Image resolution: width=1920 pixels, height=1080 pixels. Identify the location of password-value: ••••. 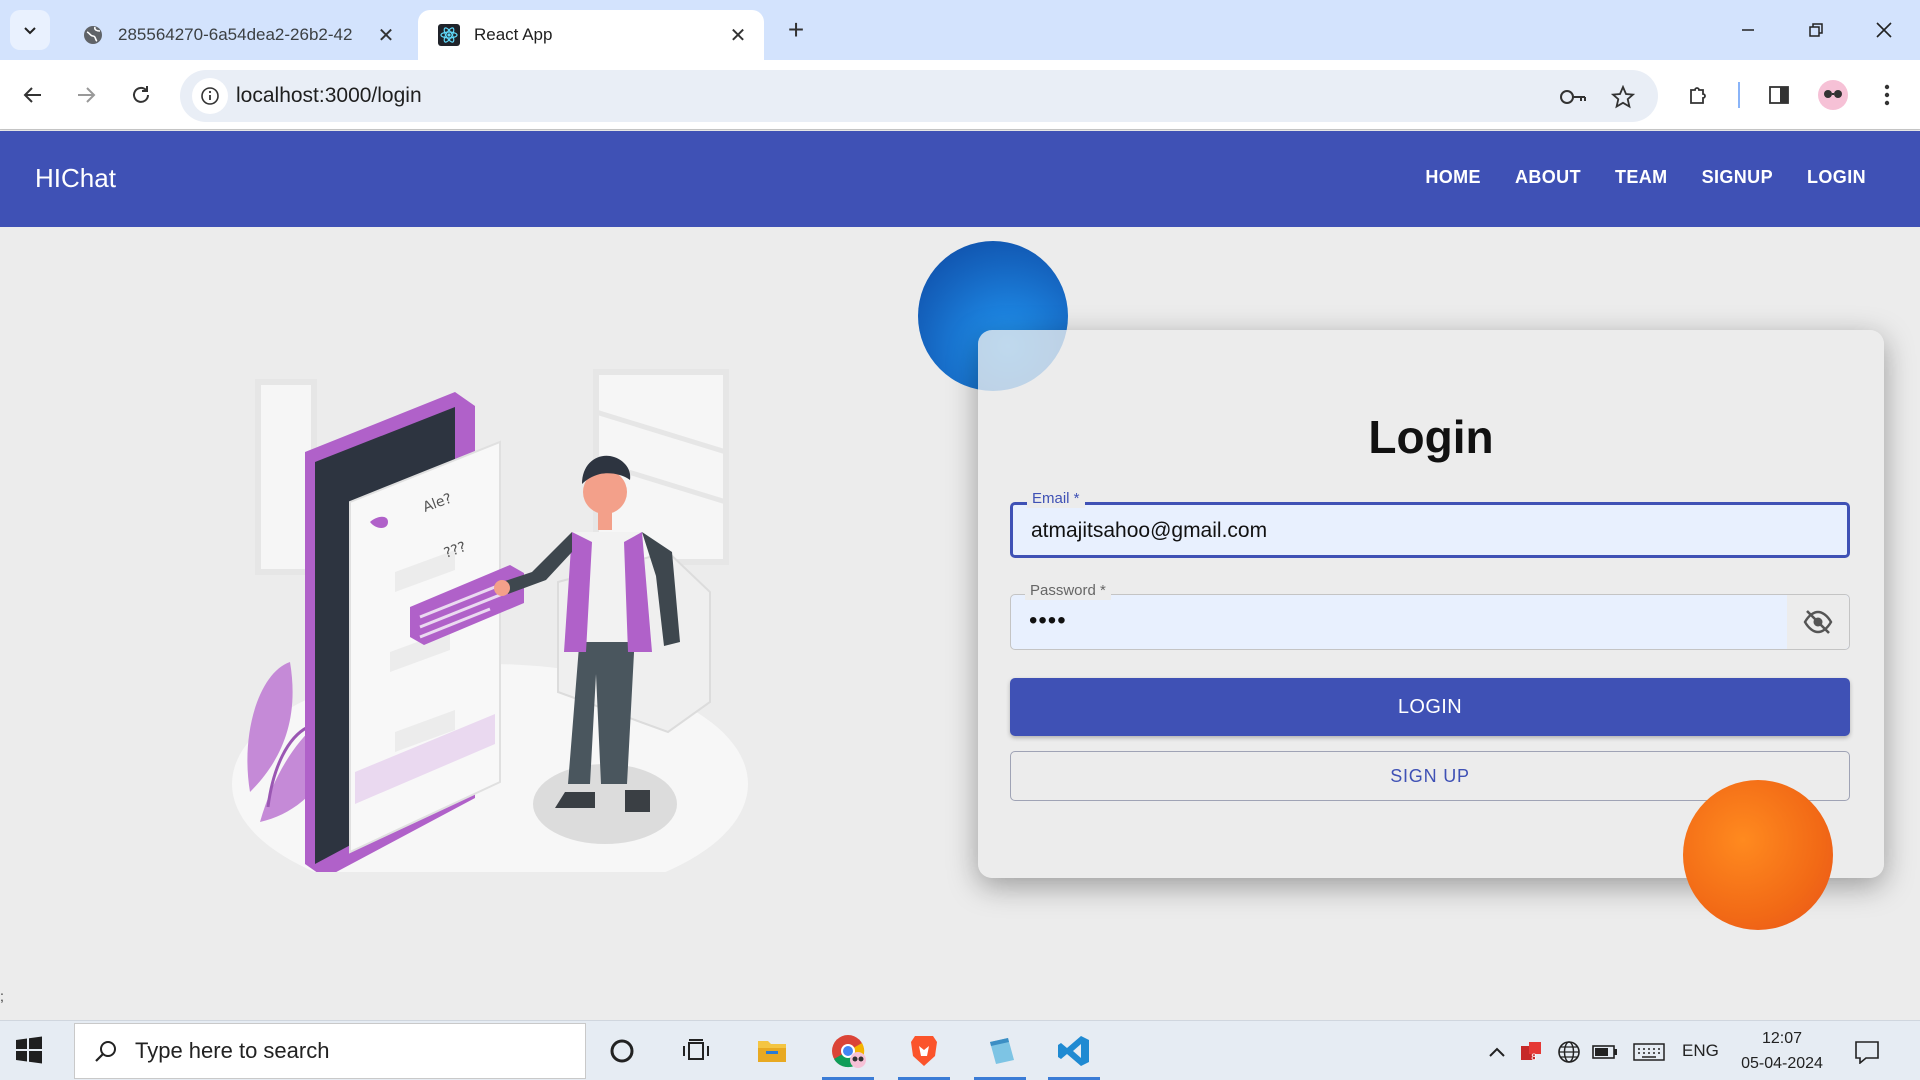
(1048, 620).